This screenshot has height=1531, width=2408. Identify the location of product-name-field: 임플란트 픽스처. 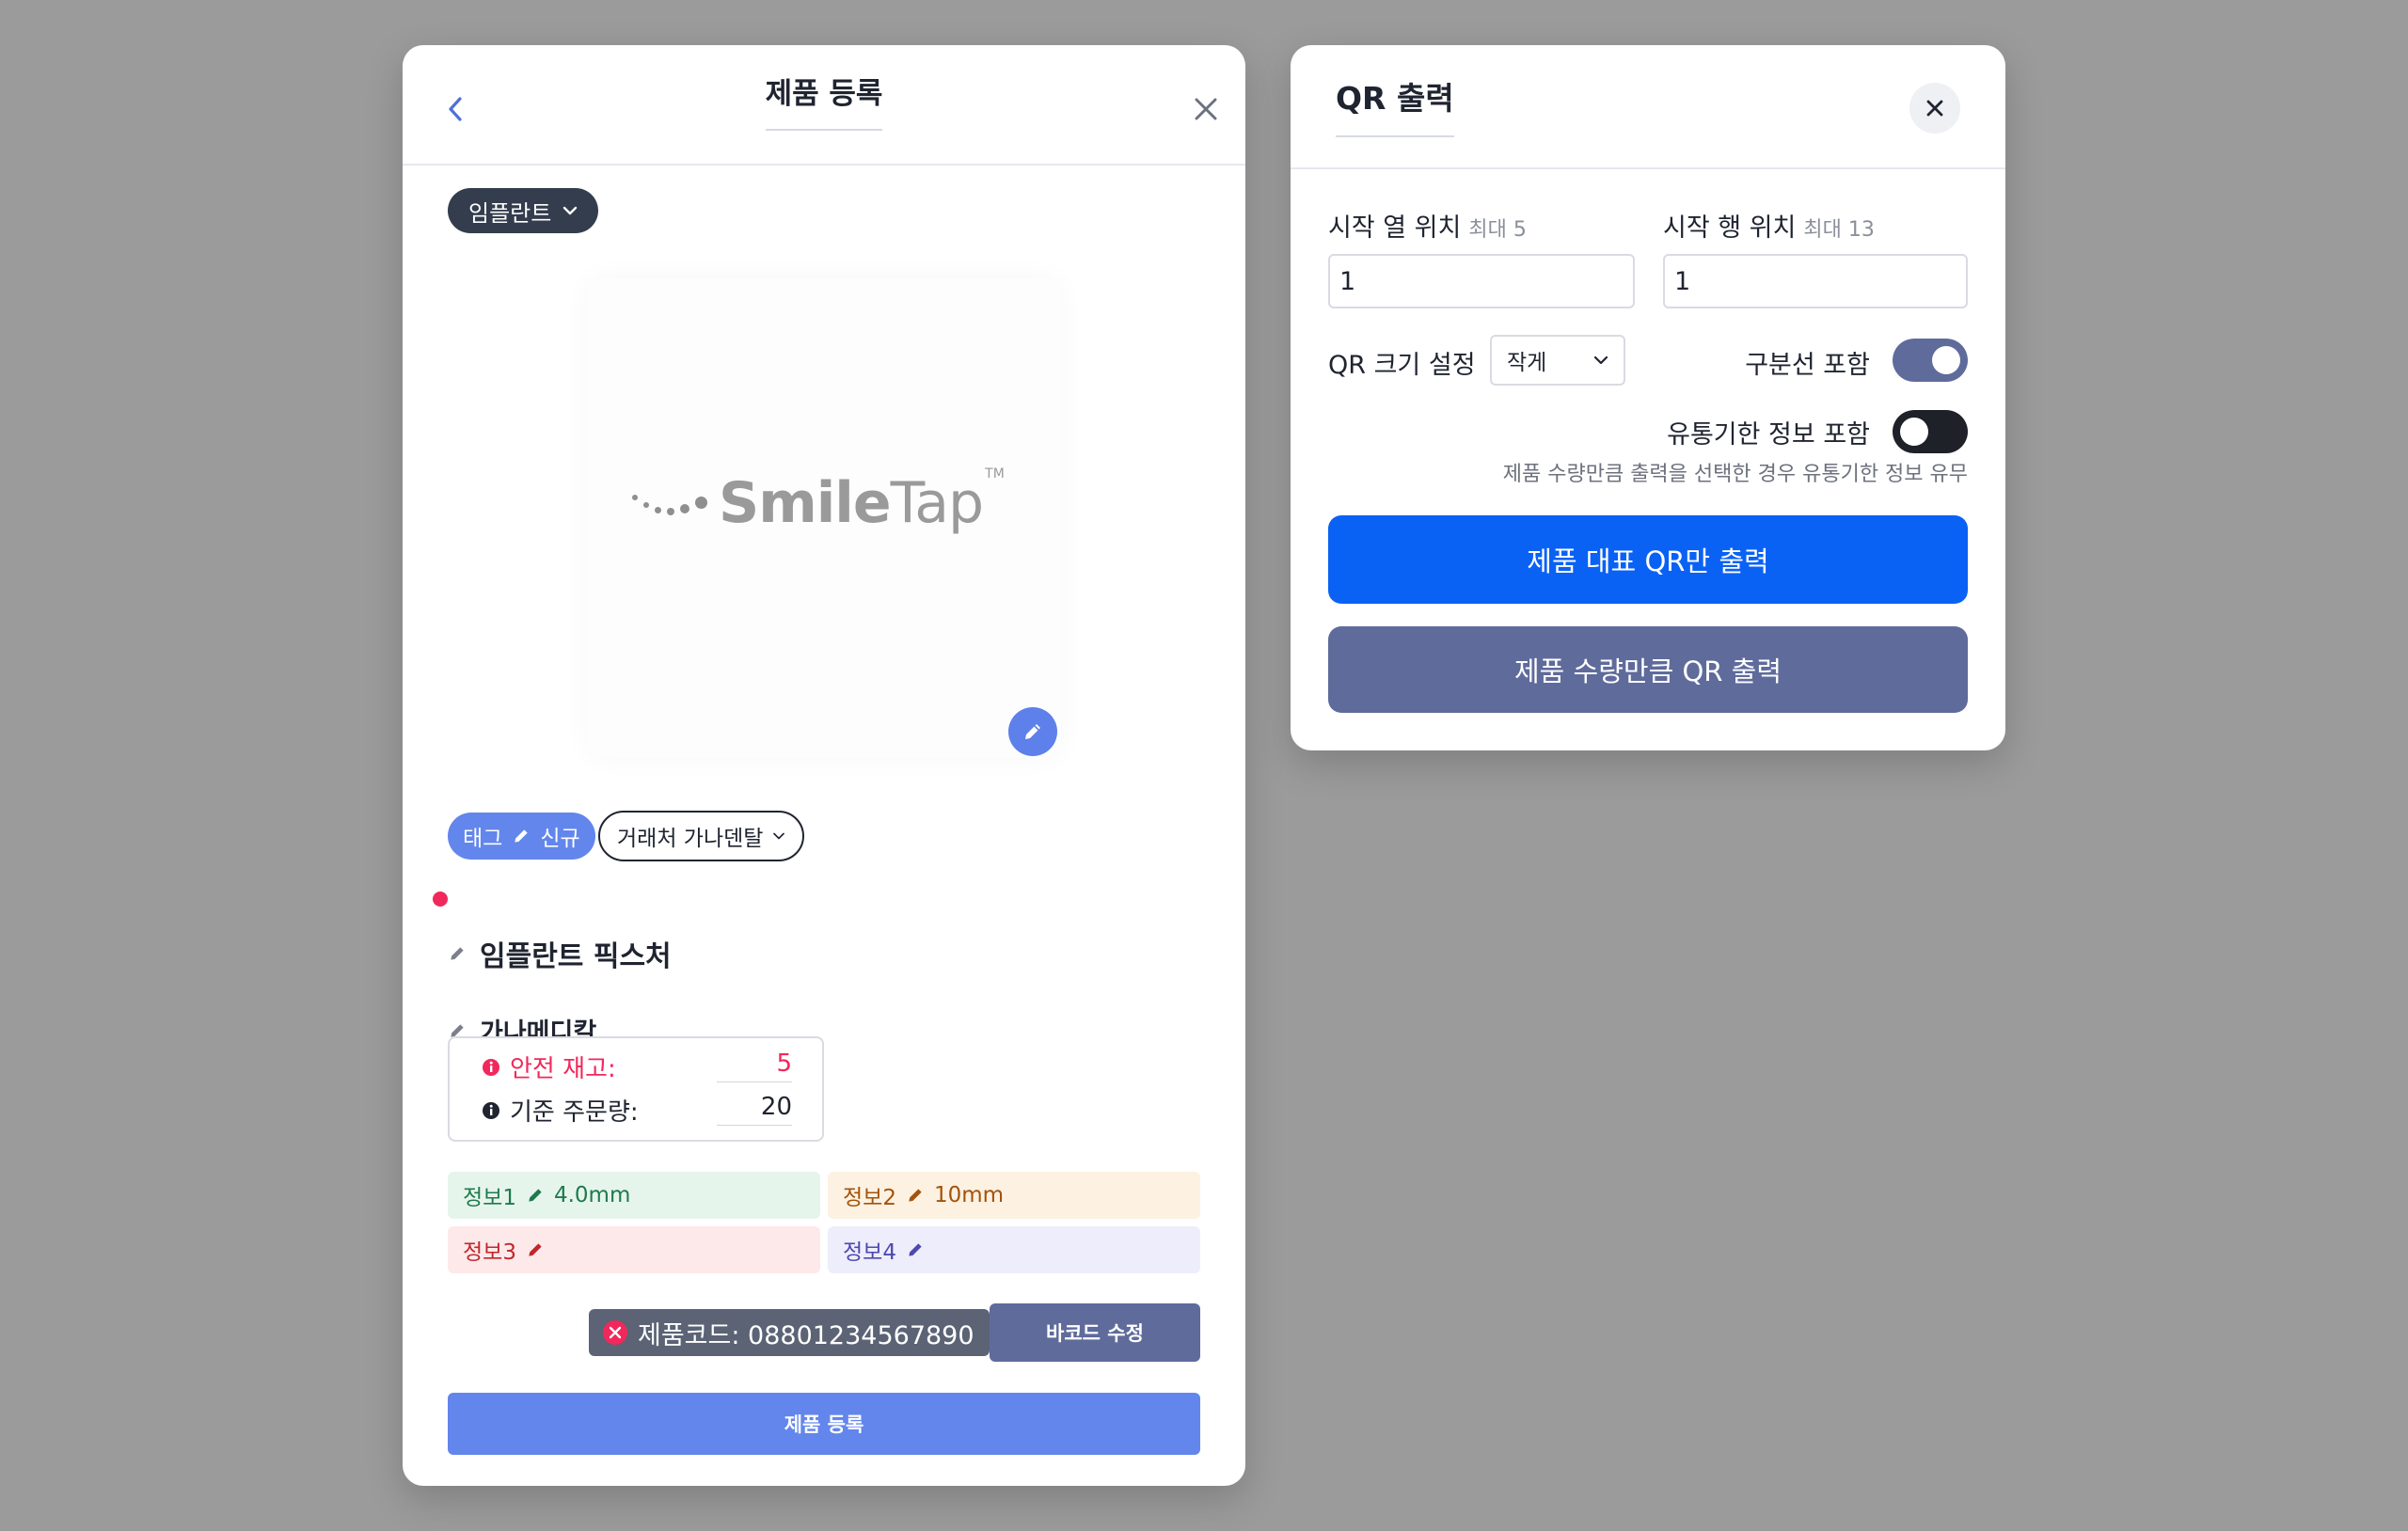
(560, 953).